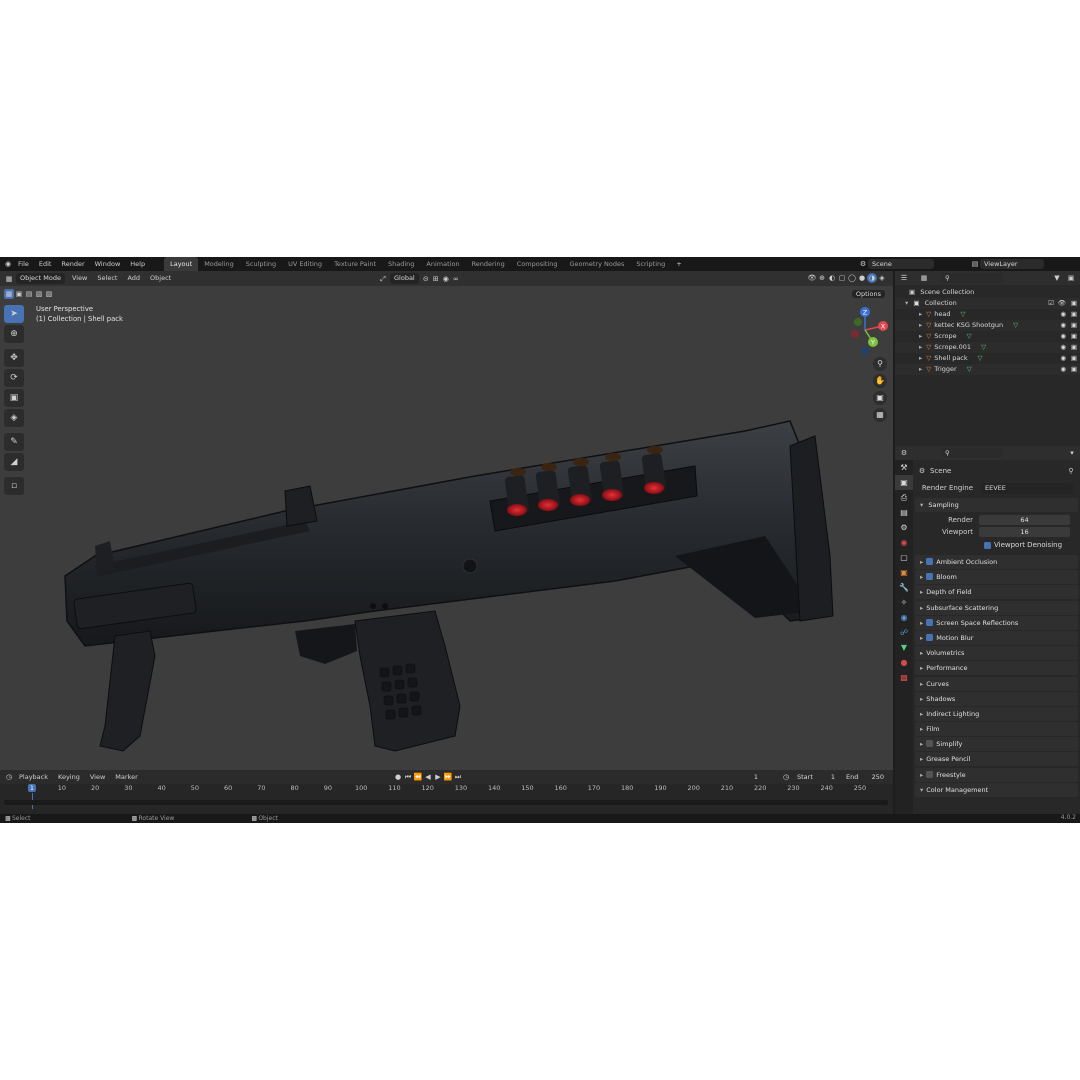 Image resolution: width=1080 pixels, height=1080 pixels. What do you see at coordinates (305, 264) in the screenshot?
I see `tab-uv-editing: UV Editing` at bounding box center [305, 264].